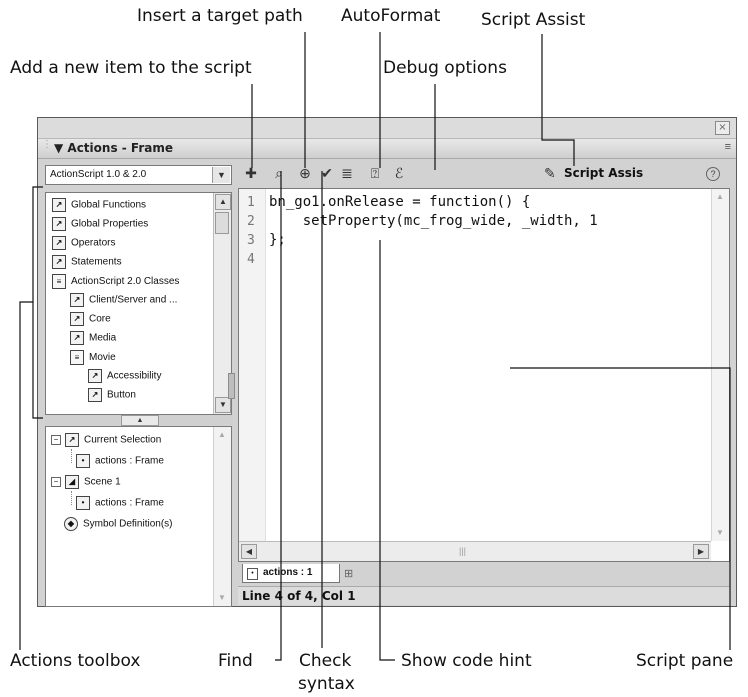 Image resolution: width=748 pixels, height=697 pixels. What do you see at coordinates (277, 240) in the screenshot?
I see `code-line: };` at bounding box center [277, 240].